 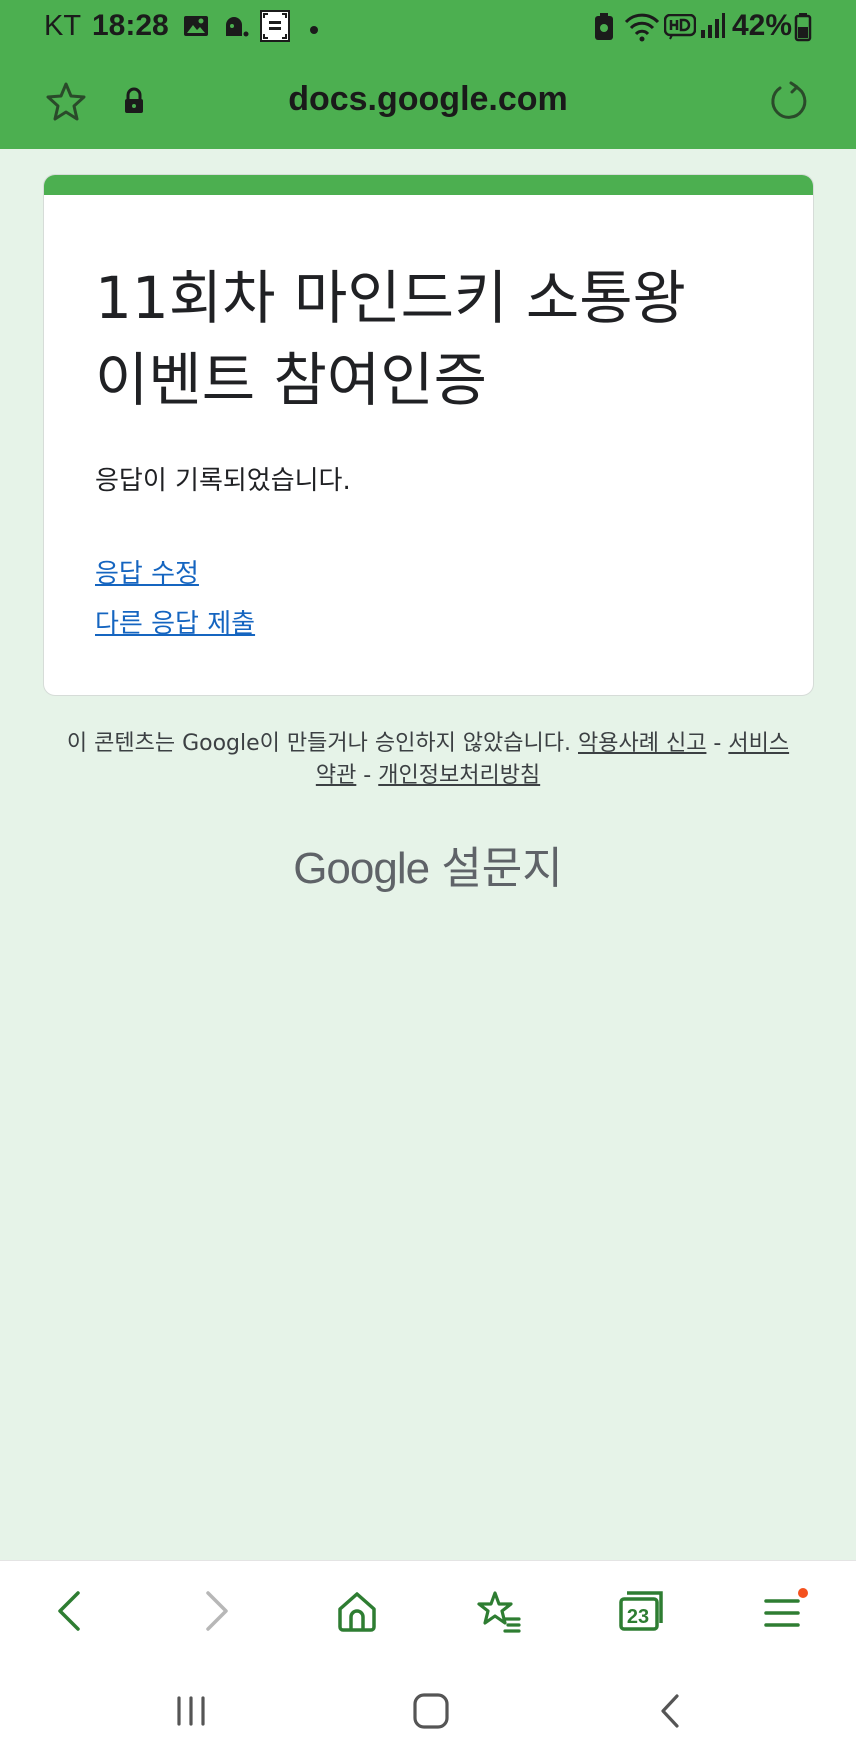 What do you see at coordinates (762, 25) in the screenshot?
I see `battery-percentage: 42%` at bounding box center [762, 25].